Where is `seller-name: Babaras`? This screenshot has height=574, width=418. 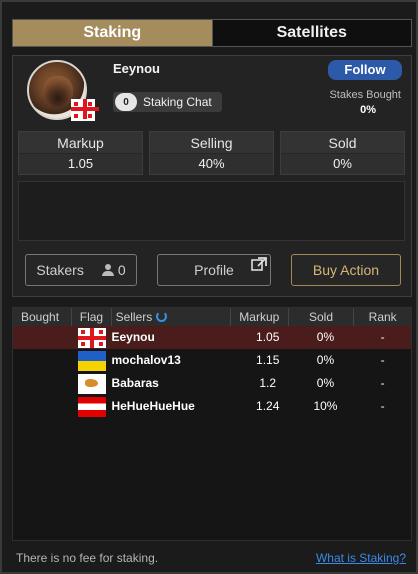 seller-name: Babaras is located at coordinates (135, 383).